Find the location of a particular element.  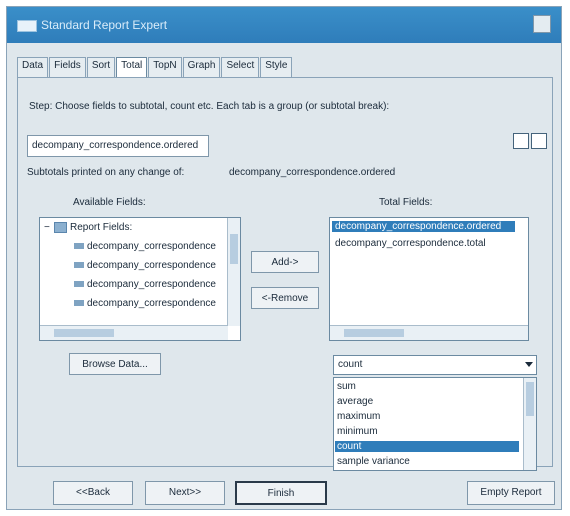

chevron-down-icon is located at coordinates (529, 364).